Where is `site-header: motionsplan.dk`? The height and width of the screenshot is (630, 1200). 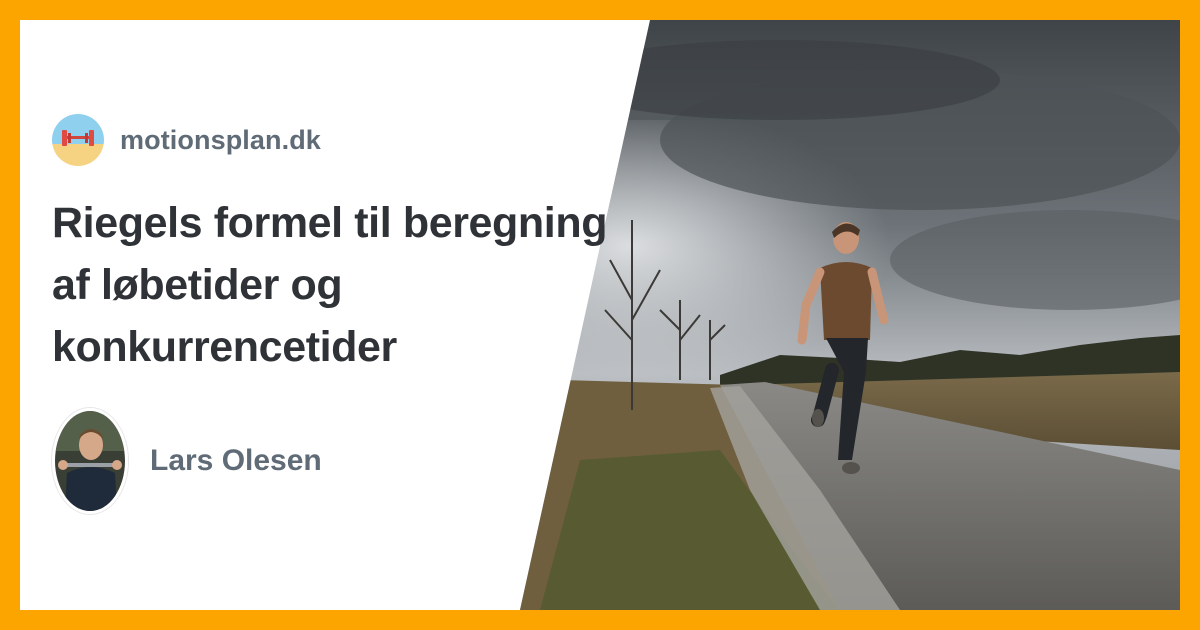 site-header: motionsplan.dk is located at coordinates (186, 140).